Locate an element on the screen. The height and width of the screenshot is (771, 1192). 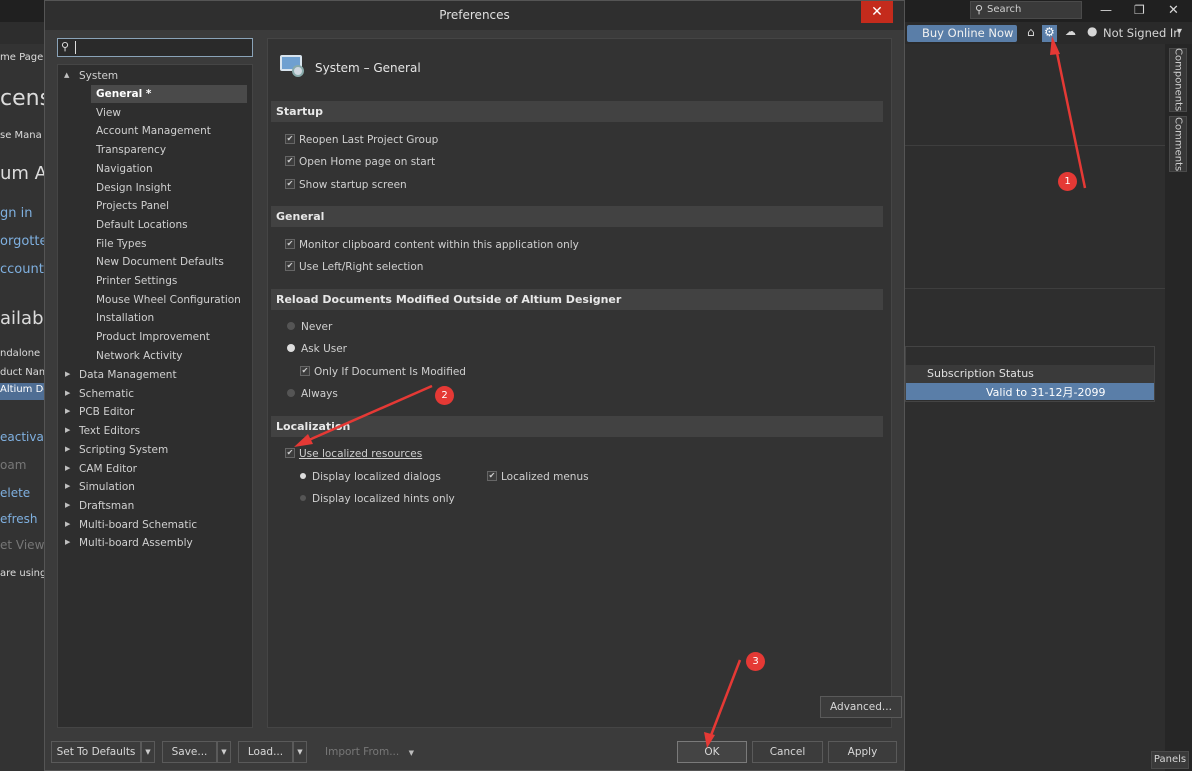
minimize-icon: — is located at coordinates (1106, 10).